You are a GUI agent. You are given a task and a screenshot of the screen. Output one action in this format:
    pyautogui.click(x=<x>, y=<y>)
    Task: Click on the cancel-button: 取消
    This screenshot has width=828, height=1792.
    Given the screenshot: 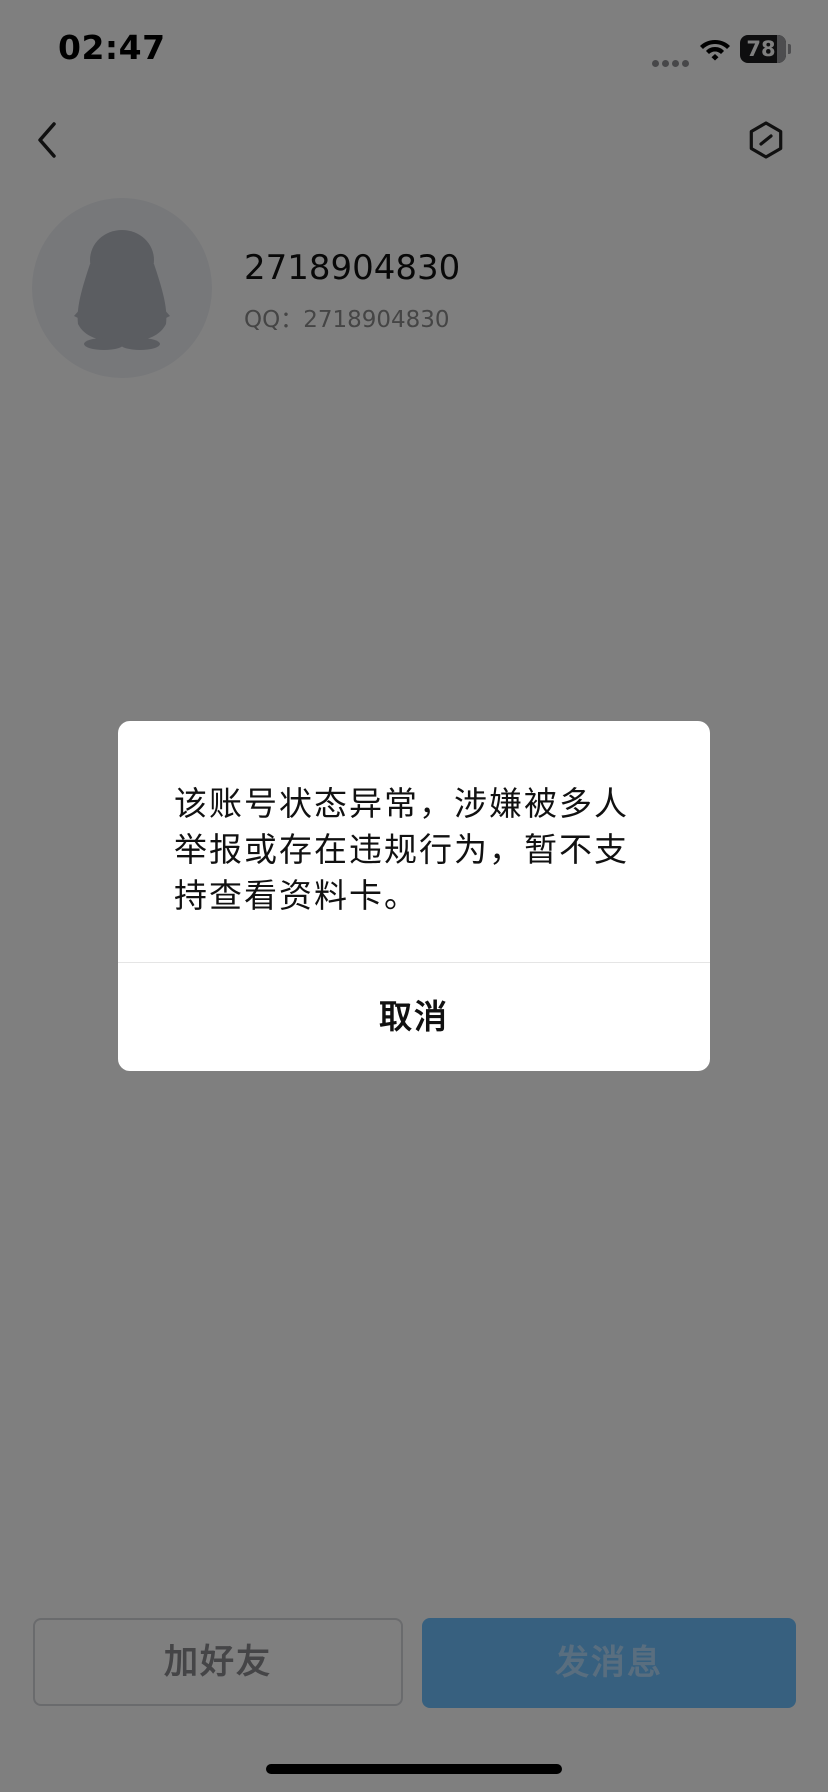 What is the action you would take?
    pyautogui.click(x=414, y=1017)
    